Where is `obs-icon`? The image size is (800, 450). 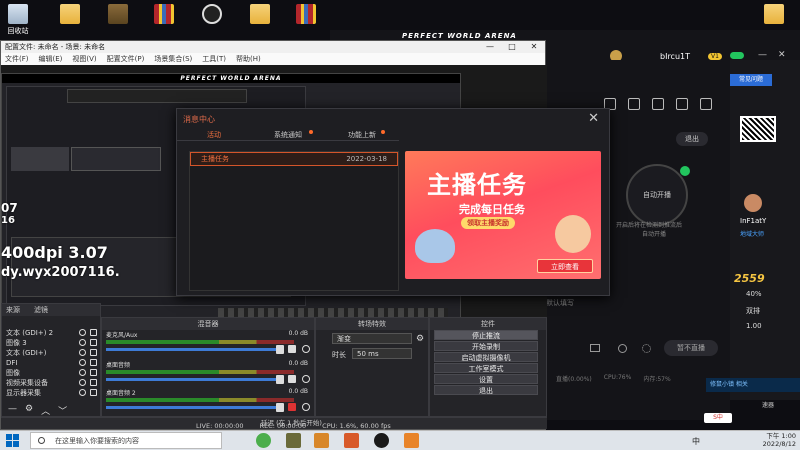 obs-icon is located at coordinates (212, 15).